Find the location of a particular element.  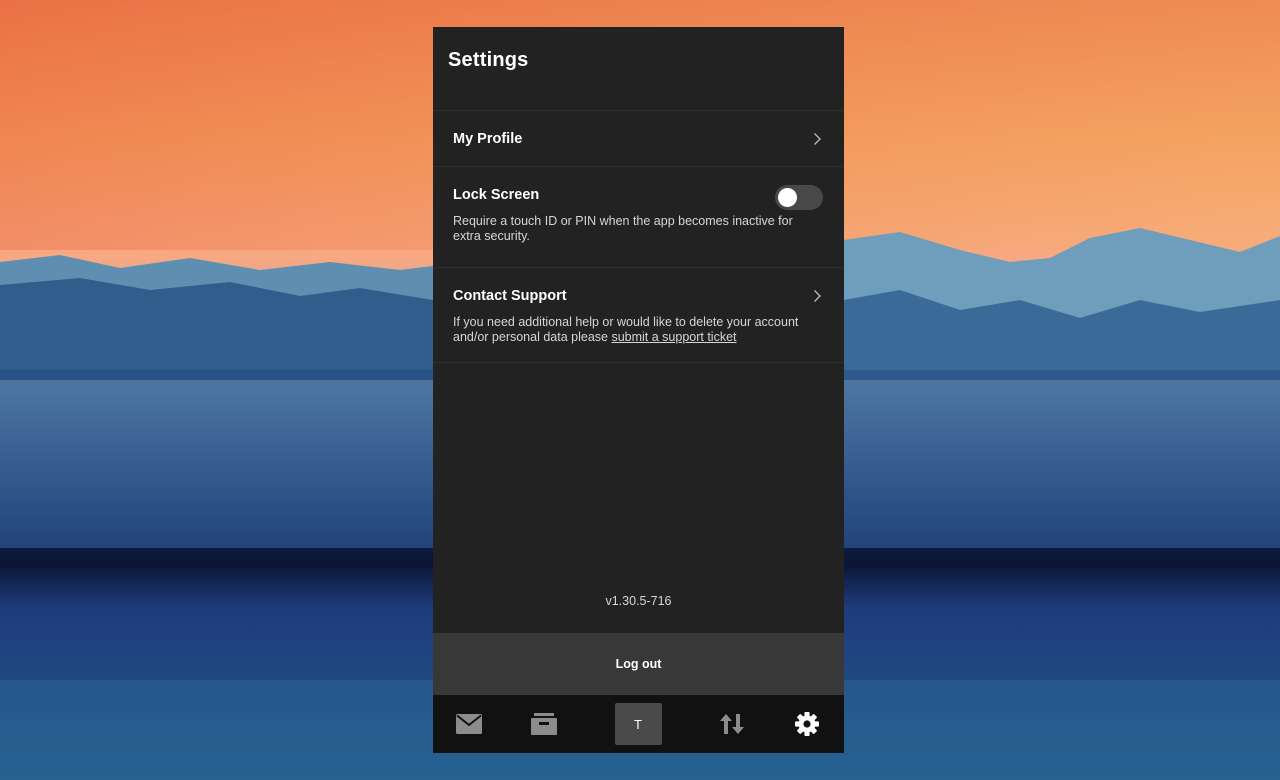

toggle-knob is located at coordinates (787, 197).